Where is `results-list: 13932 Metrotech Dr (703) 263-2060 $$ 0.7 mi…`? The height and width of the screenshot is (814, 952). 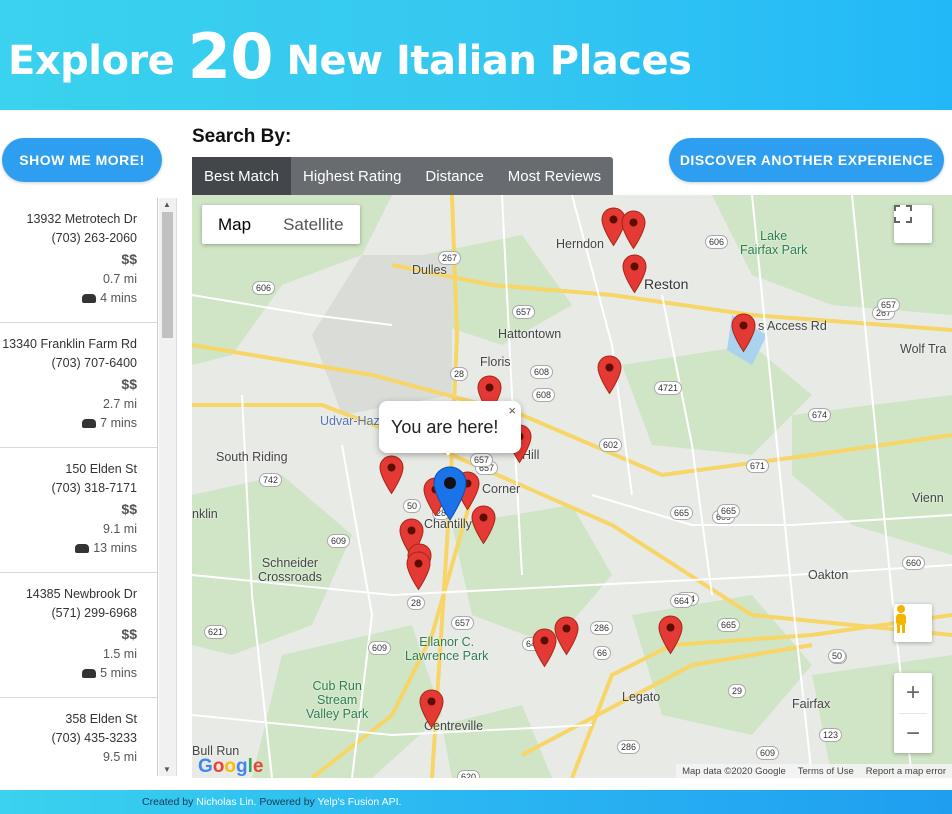 results-list: 13932 Metrotech Dr (703) 263-2060 $$ 0.7 mi… is located at coordinates (88, 487).